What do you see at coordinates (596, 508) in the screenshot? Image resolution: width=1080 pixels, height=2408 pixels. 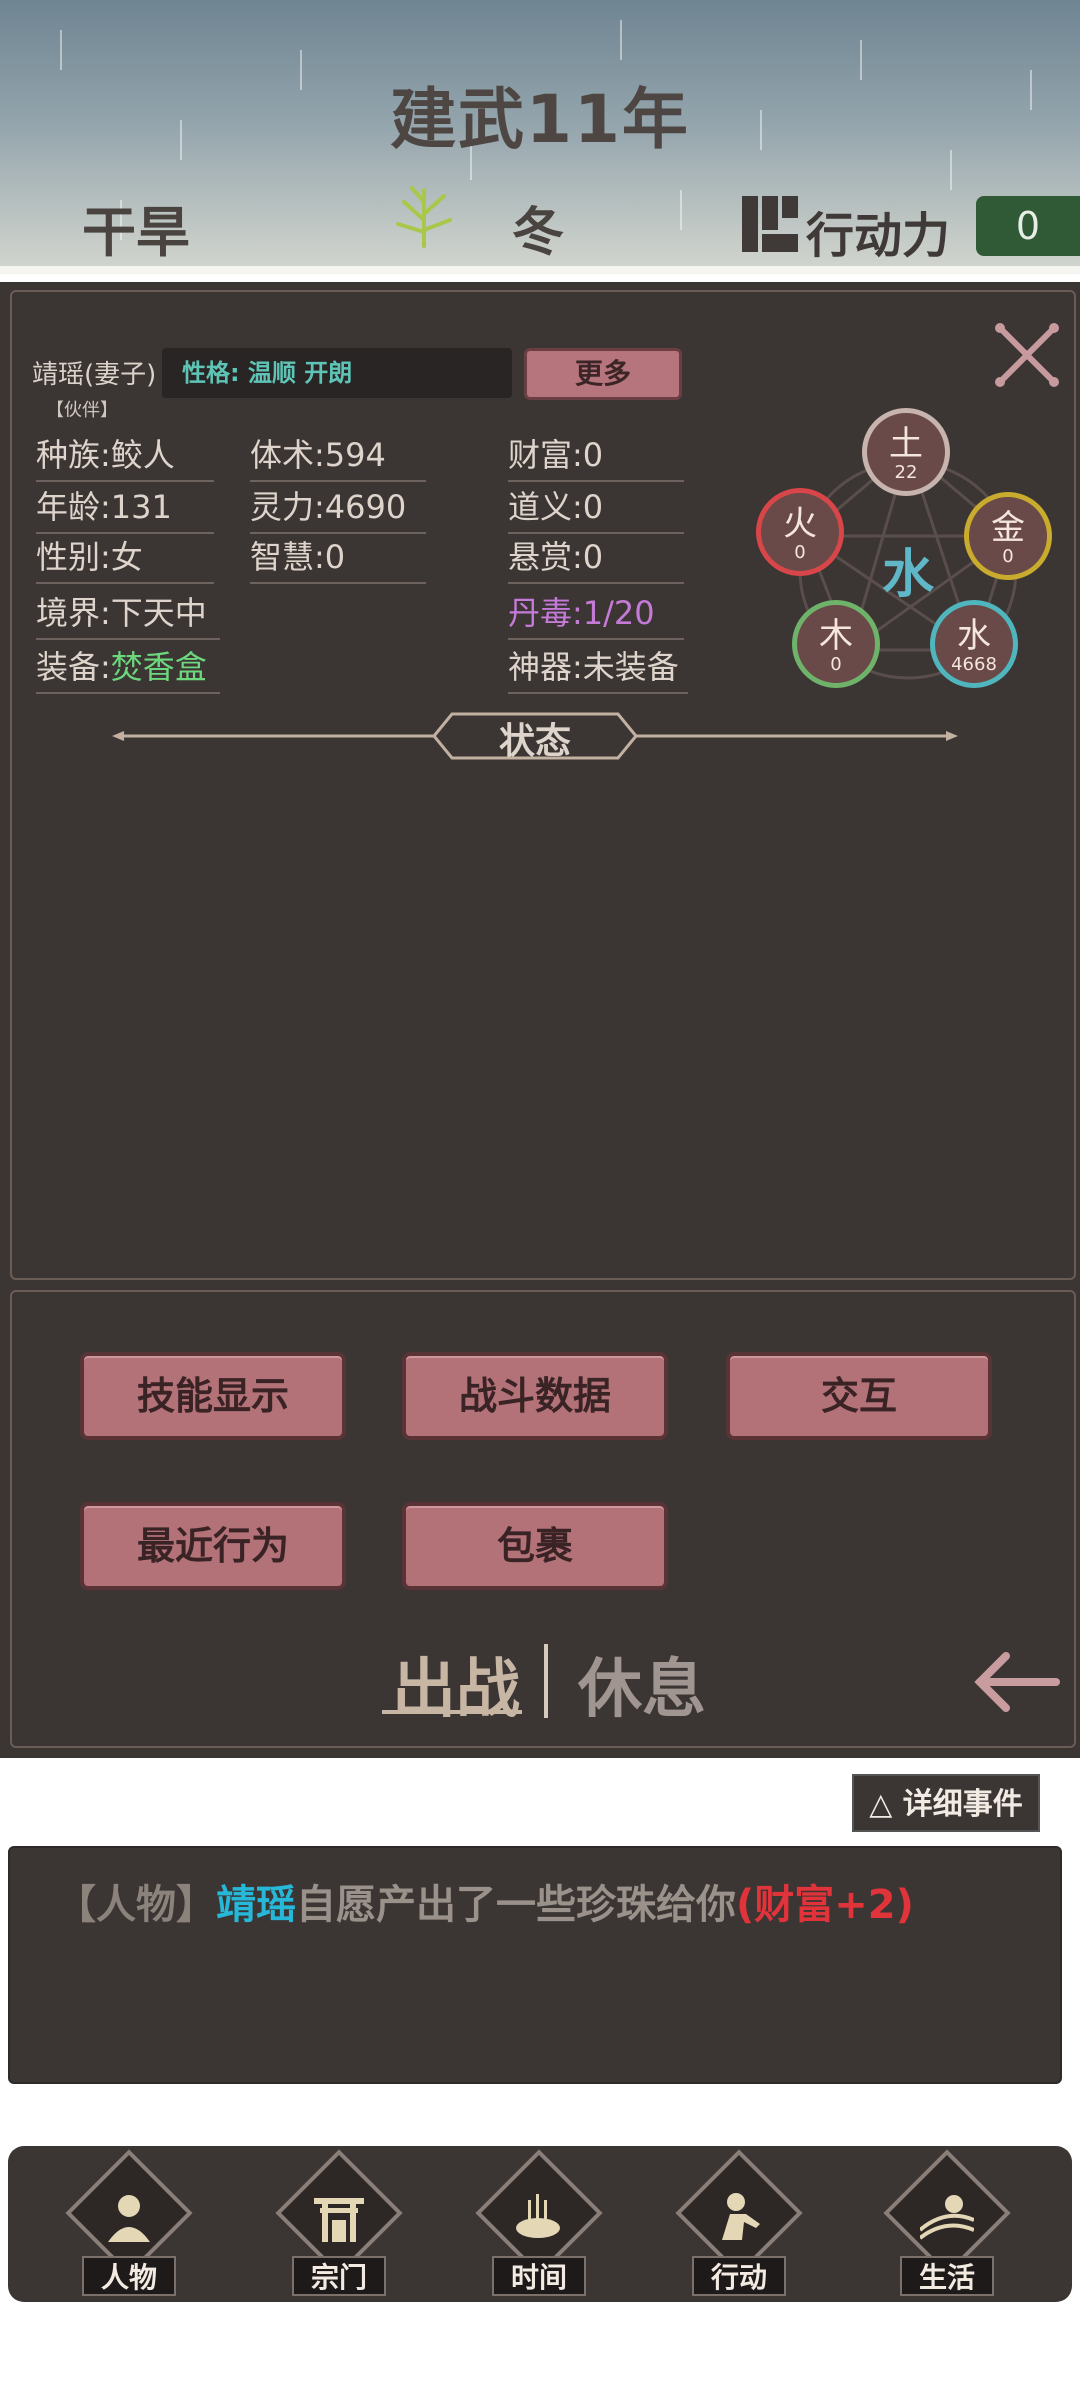 I see `stat-righteousness: 道义:0` at bounding box center [596, 508].